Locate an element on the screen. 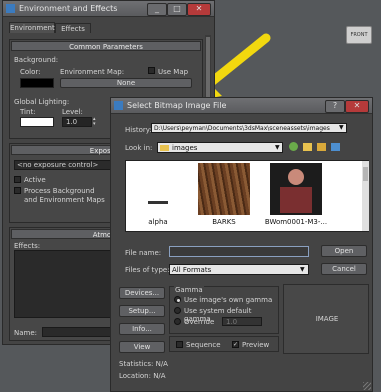 Image resolution: width=381 pixels, height=392 pixels. global-lighting-label: Global Lighting: is located at coordinates (42, 102).